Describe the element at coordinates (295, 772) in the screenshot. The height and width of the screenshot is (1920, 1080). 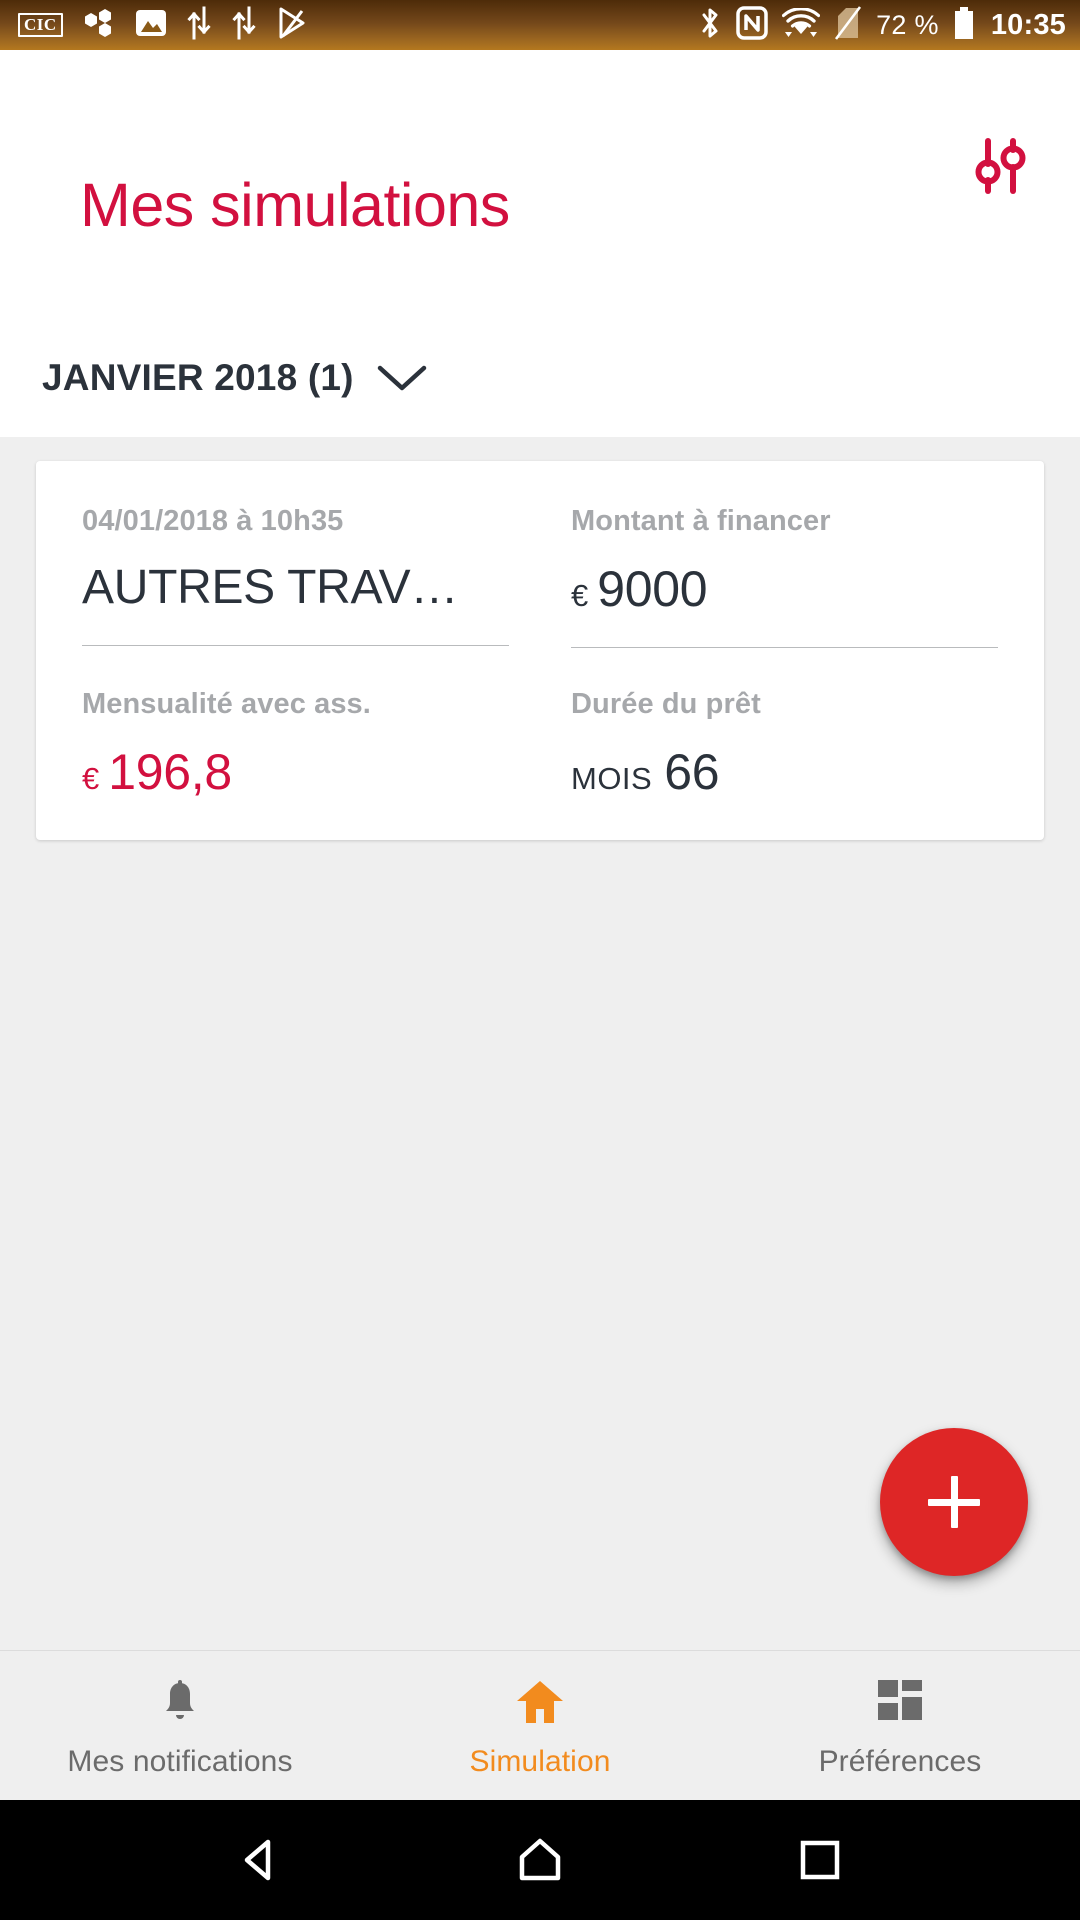
I see `monthly-payment-value: €196,8` at that location.